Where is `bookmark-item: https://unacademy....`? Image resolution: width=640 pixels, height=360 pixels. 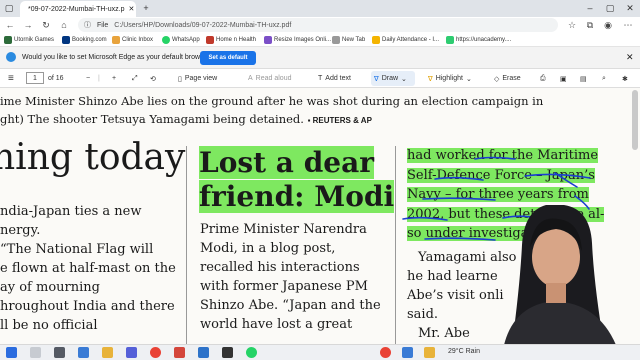
bookmark-item: https://unacademy.... is located at coordinates (478, 40).